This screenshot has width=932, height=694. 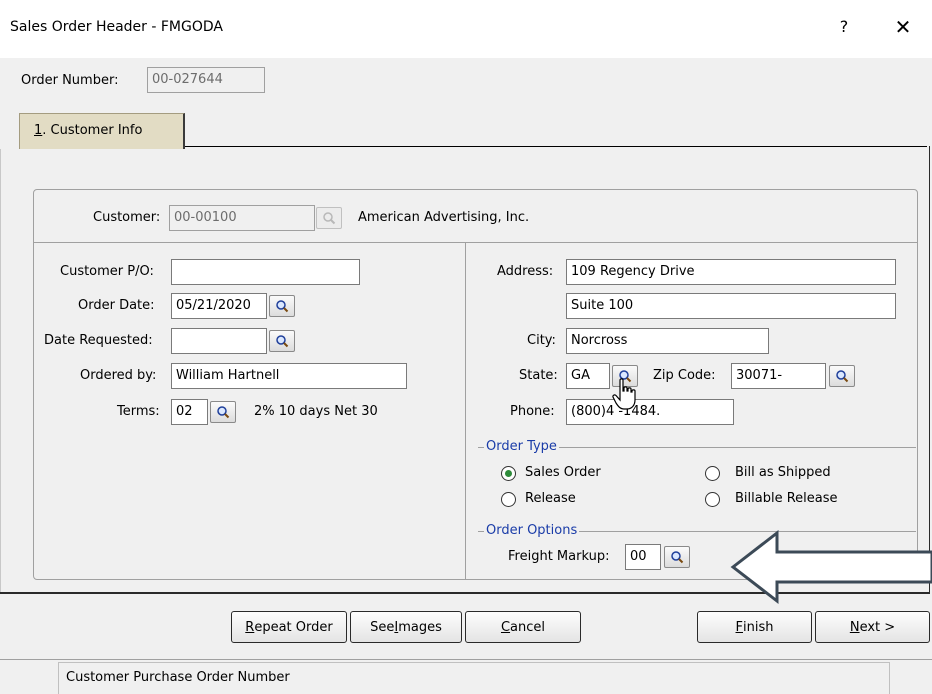 I want to click on sales-order-label: Sales Order, so click(x=563, y=472).